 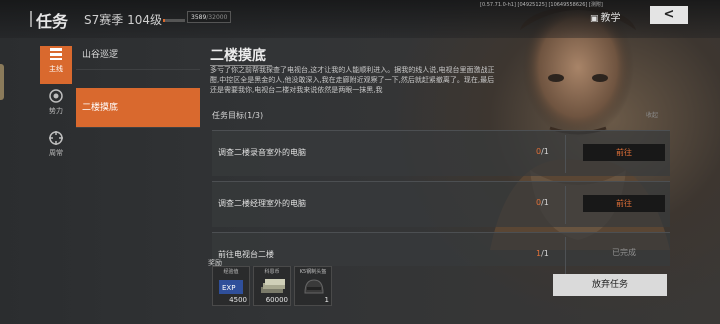 I want to click on reward-name: 经验值, so click(x=231, y=272).